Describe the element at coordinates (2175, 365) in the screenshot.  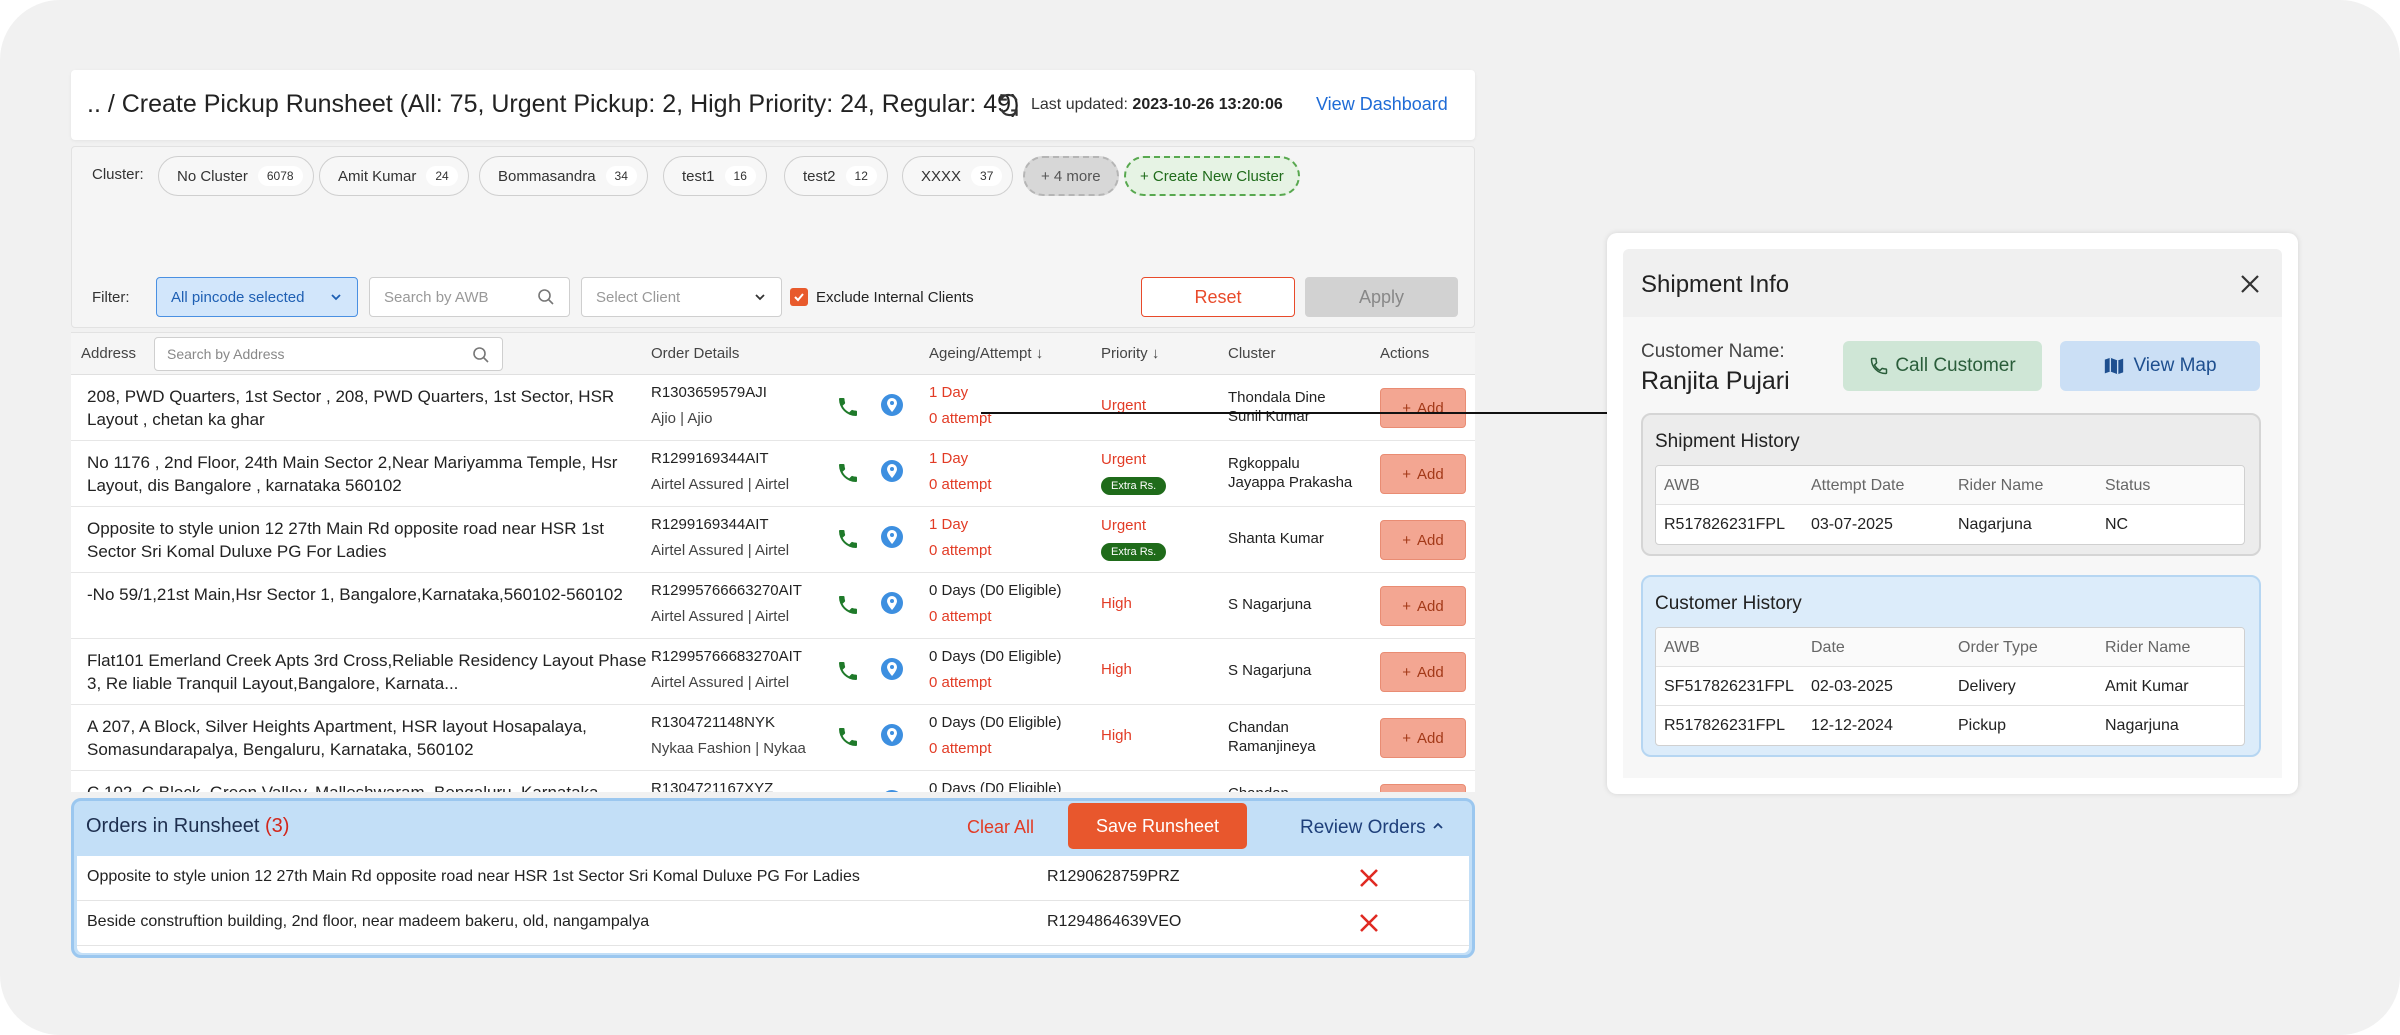
I see `view-map-label: View Map` at that location.